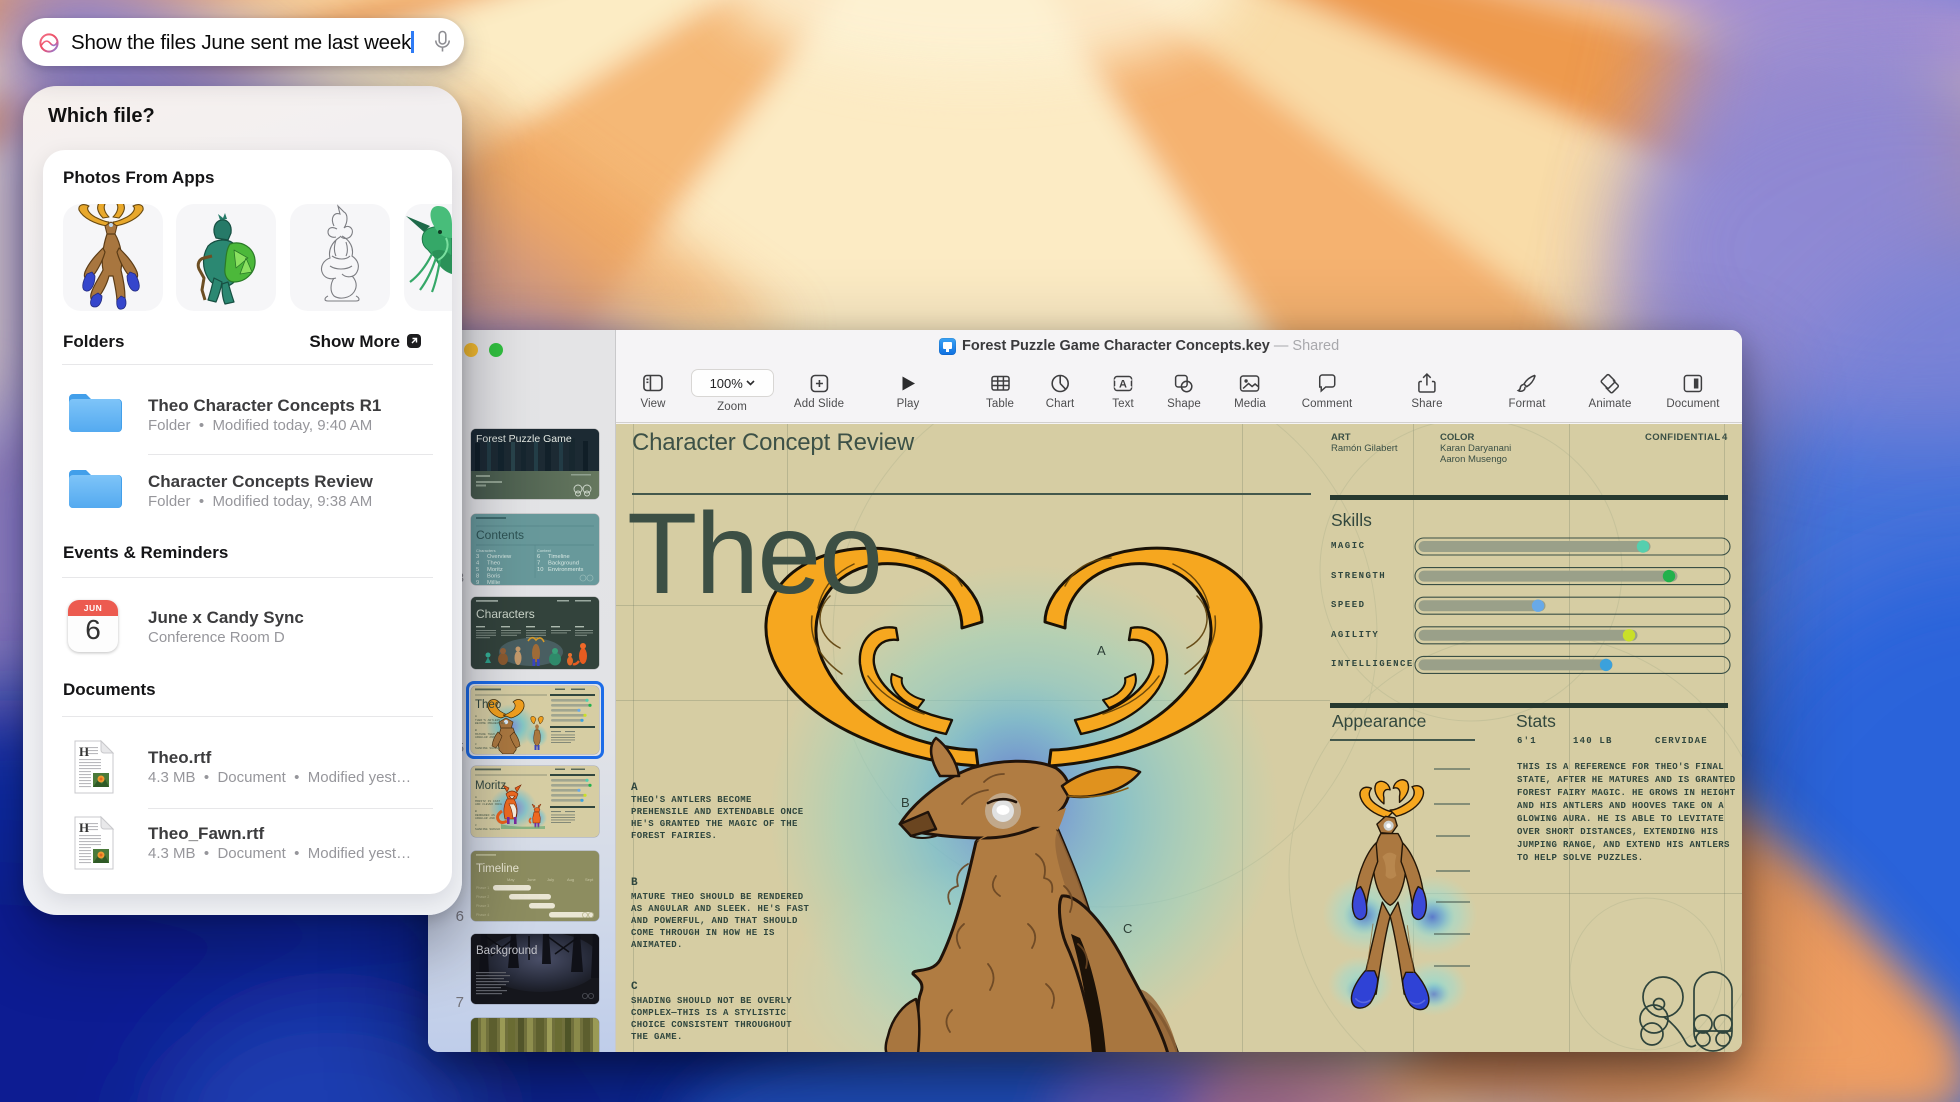  I want to click on svg-text: Phase 2, so click(482, 897).